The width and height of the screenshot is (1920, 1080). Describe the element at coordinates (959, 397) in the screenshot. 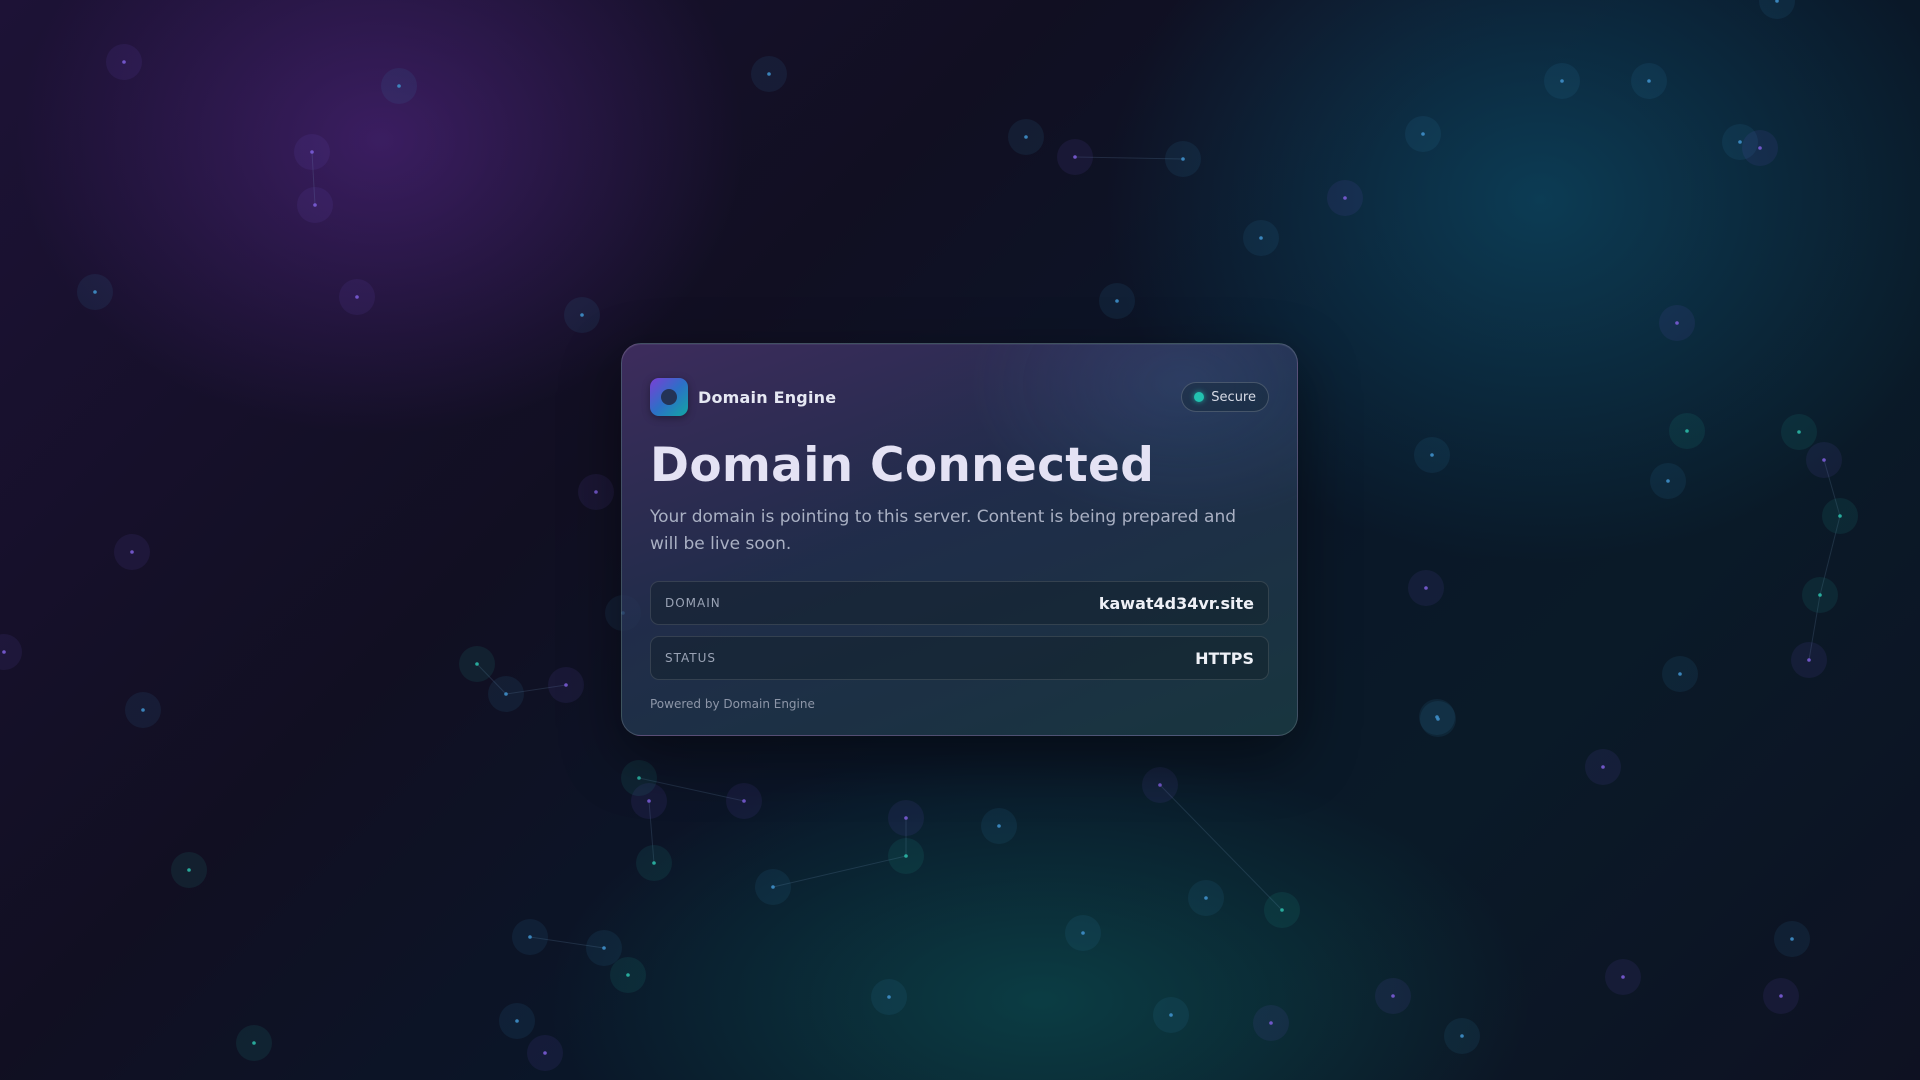

I see `card-header: Domain Engine Secure` at that location.